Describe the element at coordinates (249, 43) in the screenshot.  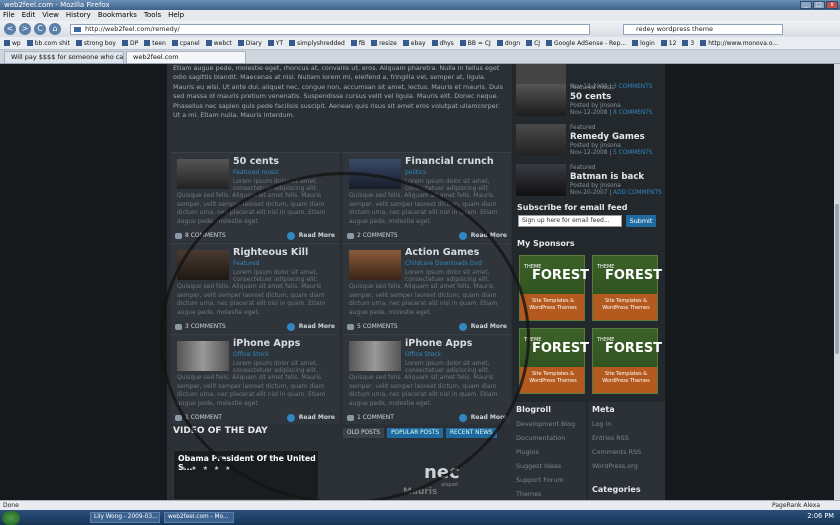
I see `bookmark-item: Diary` at that location.